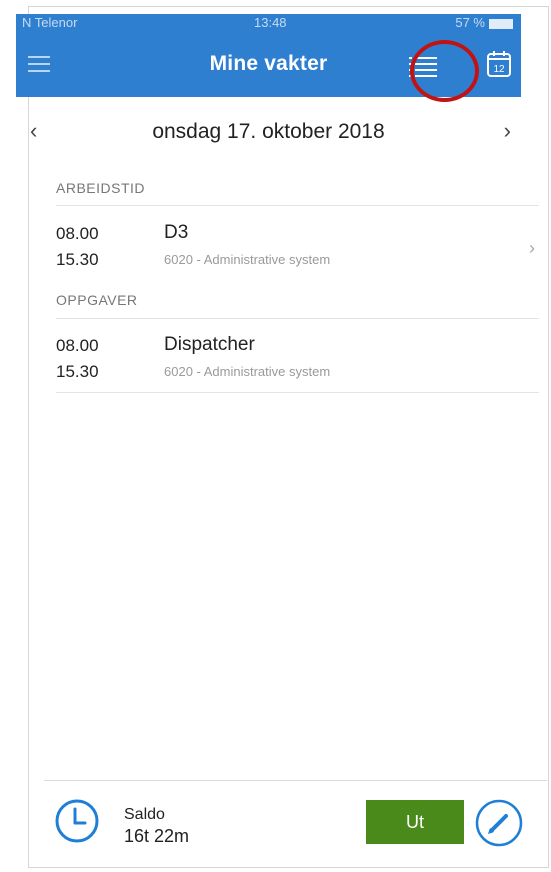 Image resolution: width=551 pixels, height=872 pixels. Describe the element at coordinates (77, 345) in the screenshot. I see `task-start-time: 08.00` at that location.